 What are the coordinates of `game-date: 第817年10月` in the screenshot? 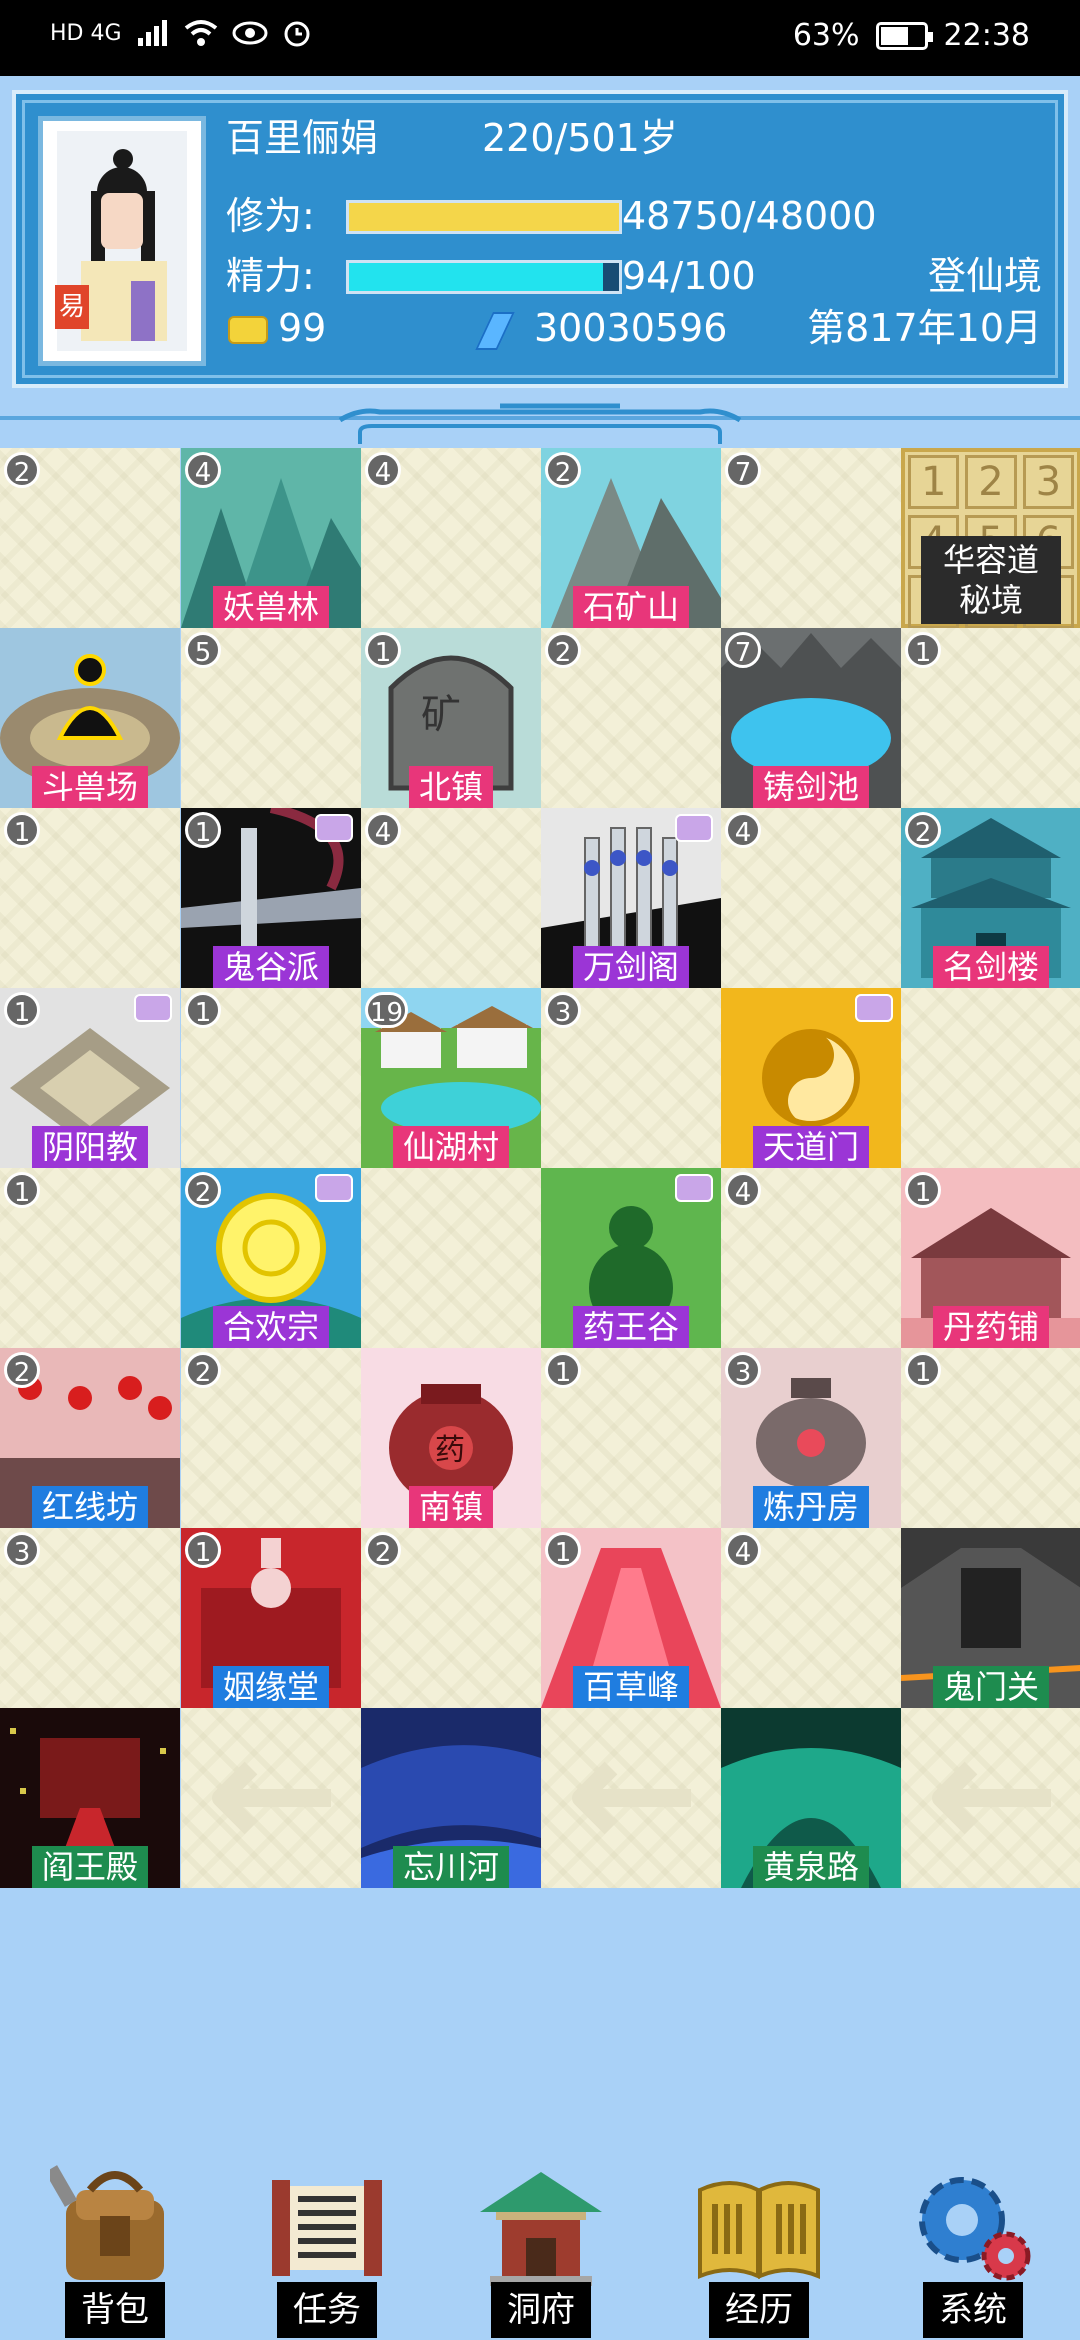 It's located at (924, 328).